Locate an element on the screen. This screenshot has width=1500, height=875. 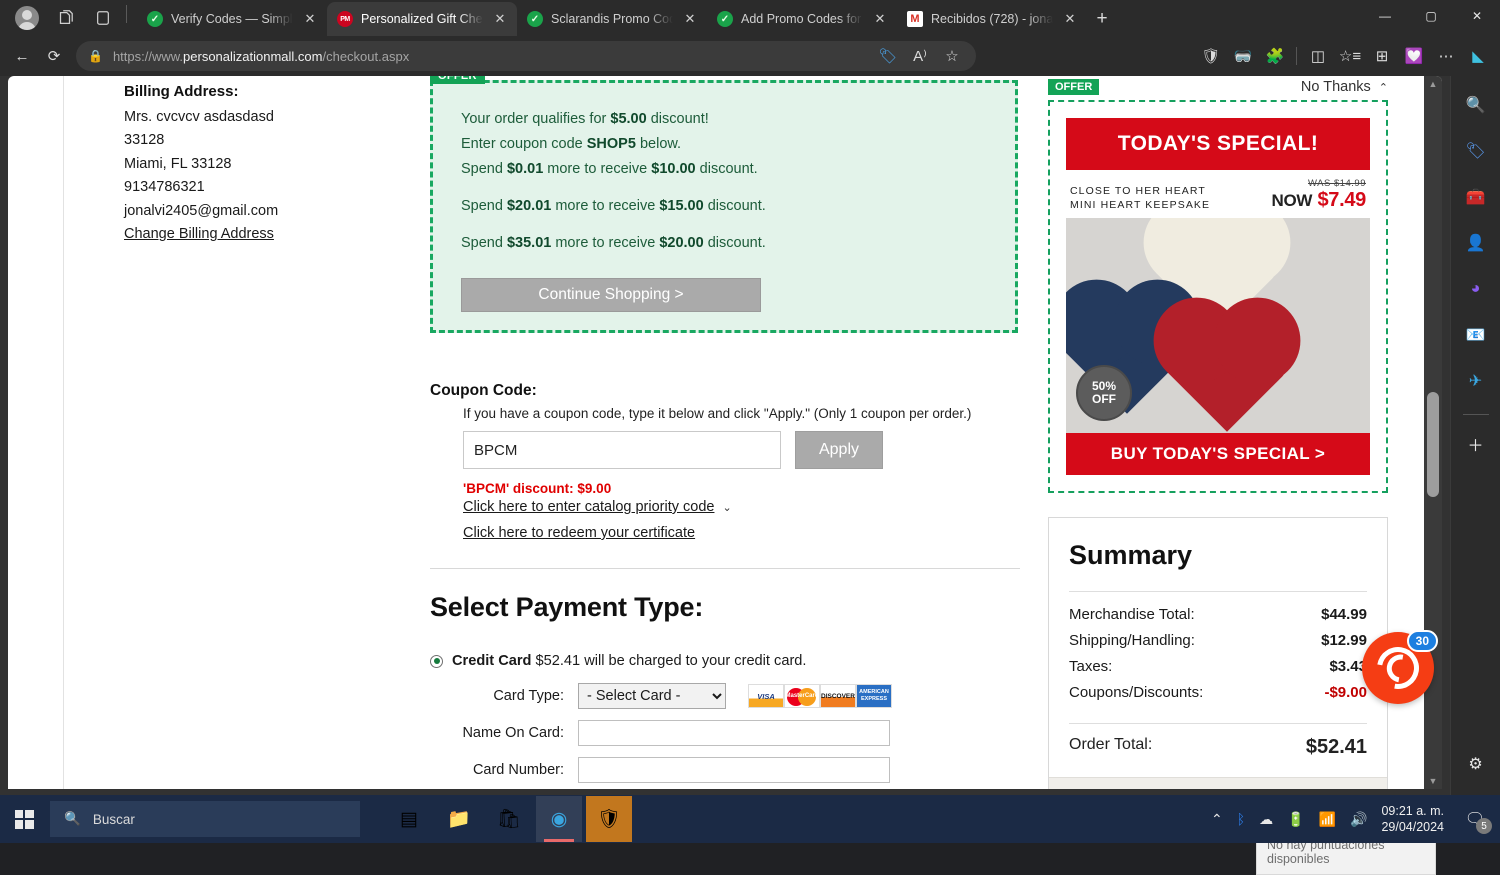
microsoft-edge-icon: ◉ is located at coordinates (559, 819).